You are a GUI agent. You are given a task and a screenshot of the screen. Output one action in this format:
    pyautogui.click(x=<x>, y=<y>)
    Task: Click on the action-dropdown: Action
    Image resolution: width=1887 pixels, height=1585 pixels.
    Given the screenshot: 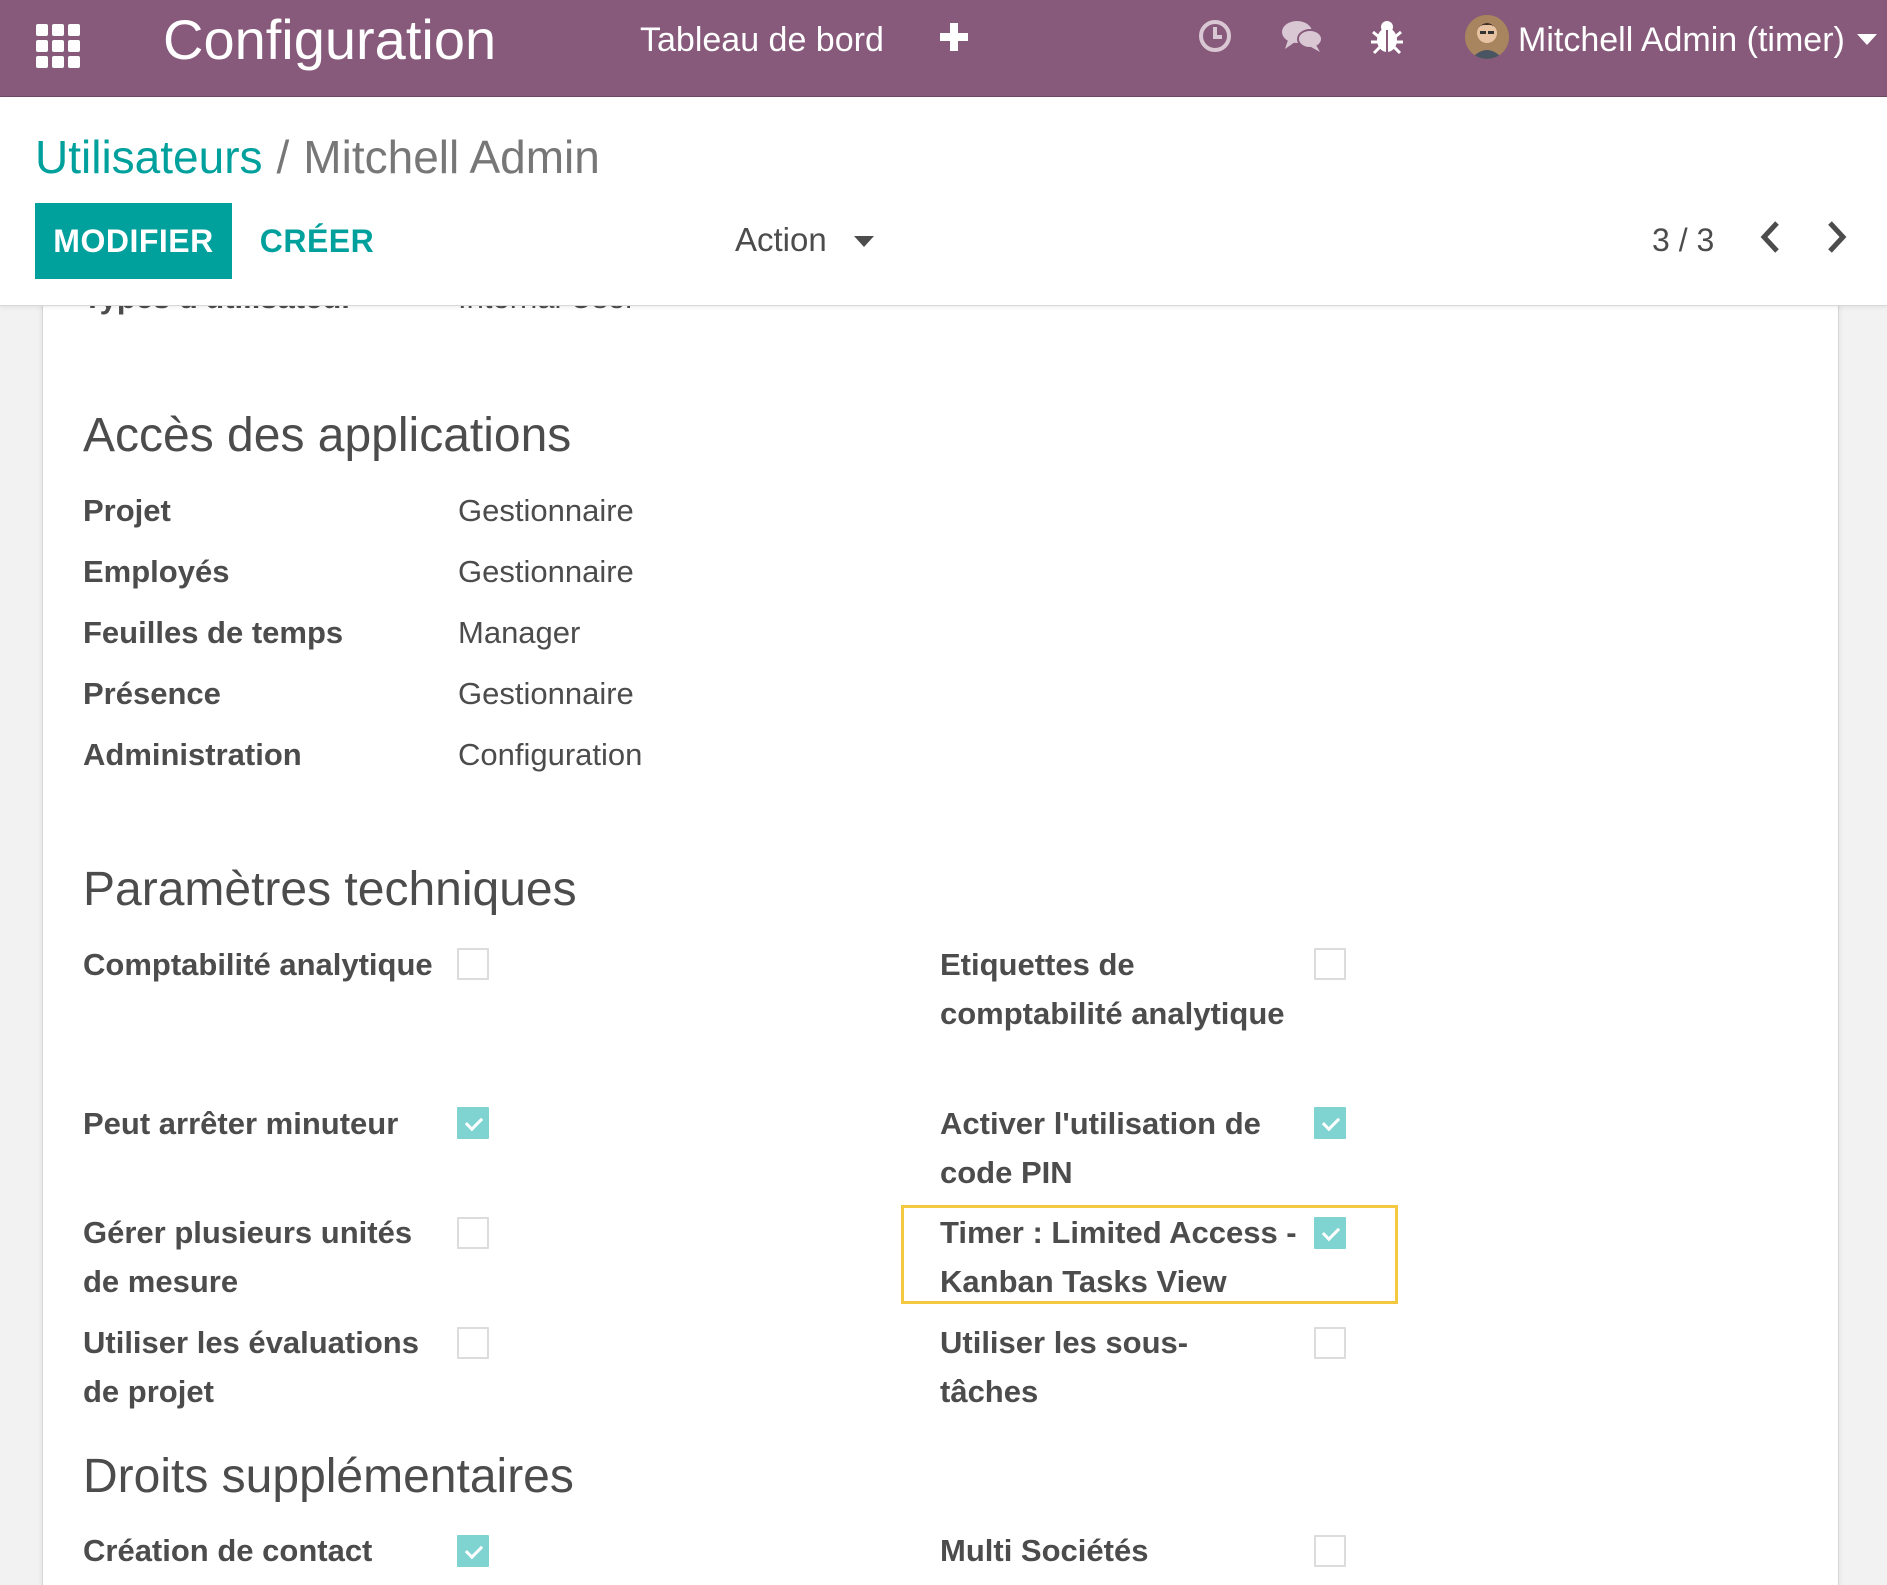 What is the action you would take?
    pyautogui.click(x=804, y=240)
    